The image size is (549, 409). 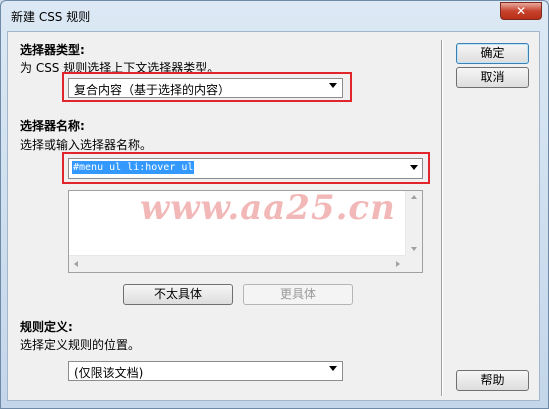 I want to click on vertical-scrollbar, so click(x=413, y=223).